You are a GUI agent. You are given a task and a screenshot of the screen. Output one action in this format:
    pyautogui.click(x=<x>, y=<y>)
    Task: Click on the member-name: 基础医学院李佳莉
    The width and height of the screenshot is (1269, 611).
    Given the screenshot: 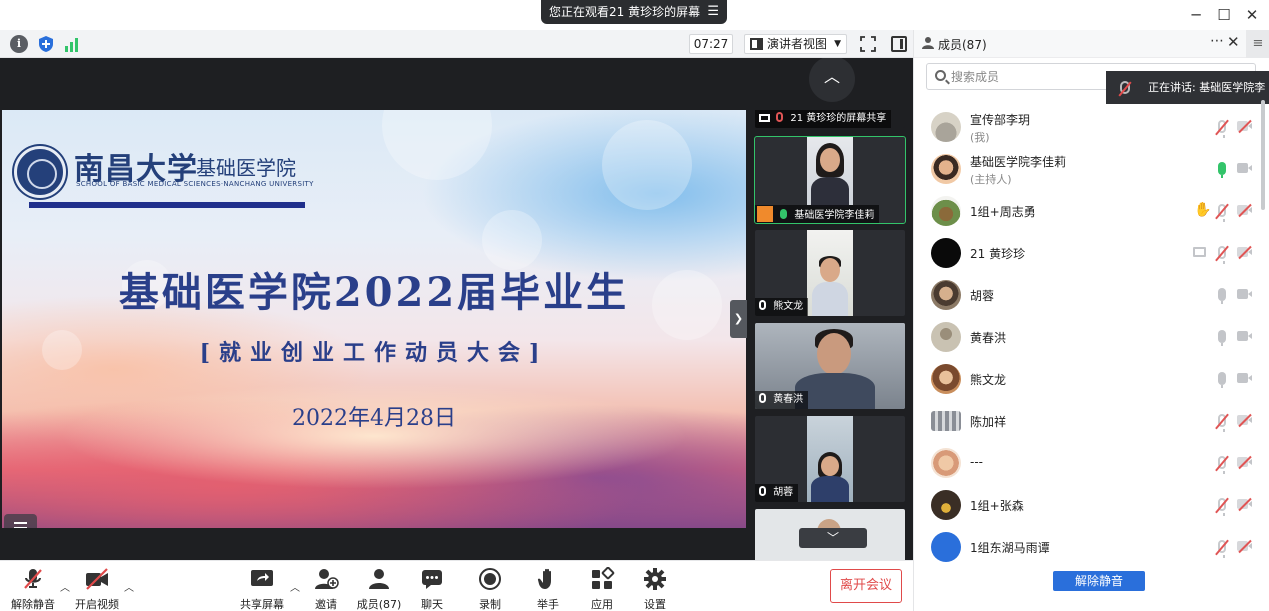 What is the action you would take?
    pyautogui.click(x=1018, y=162)
    